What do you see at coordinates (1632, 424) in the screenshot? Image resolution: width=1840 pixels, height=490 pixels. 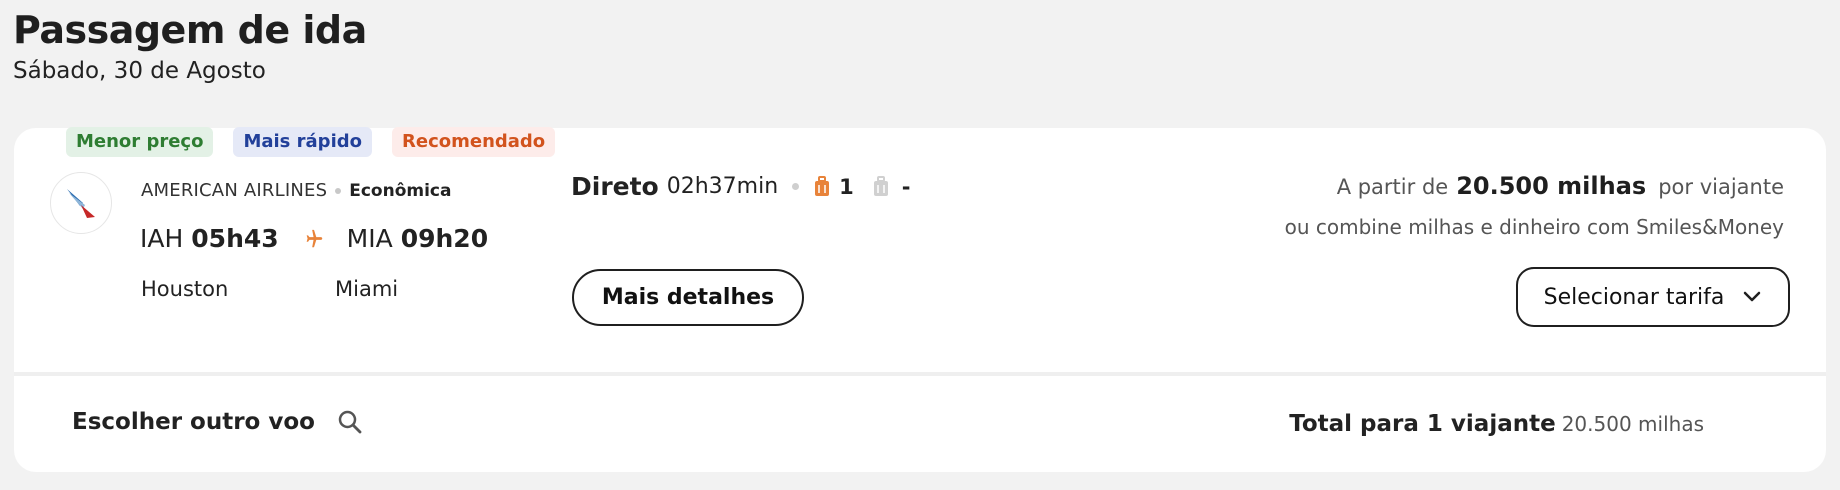 I see `total-value: 20.500 milhas` at bounding box center [1632, 424].